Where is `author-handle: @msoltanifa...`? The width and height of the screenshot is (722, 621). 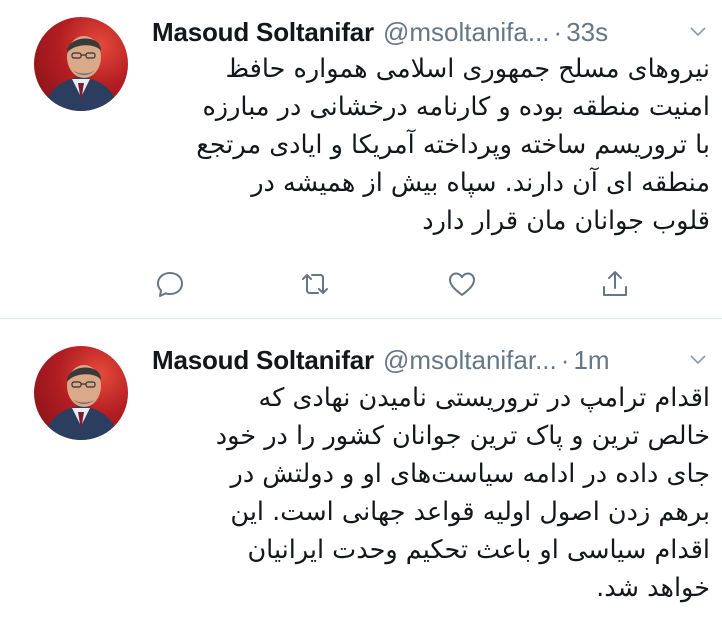
author-handle: @msoltanifa... is located at coordinates (466, 32).